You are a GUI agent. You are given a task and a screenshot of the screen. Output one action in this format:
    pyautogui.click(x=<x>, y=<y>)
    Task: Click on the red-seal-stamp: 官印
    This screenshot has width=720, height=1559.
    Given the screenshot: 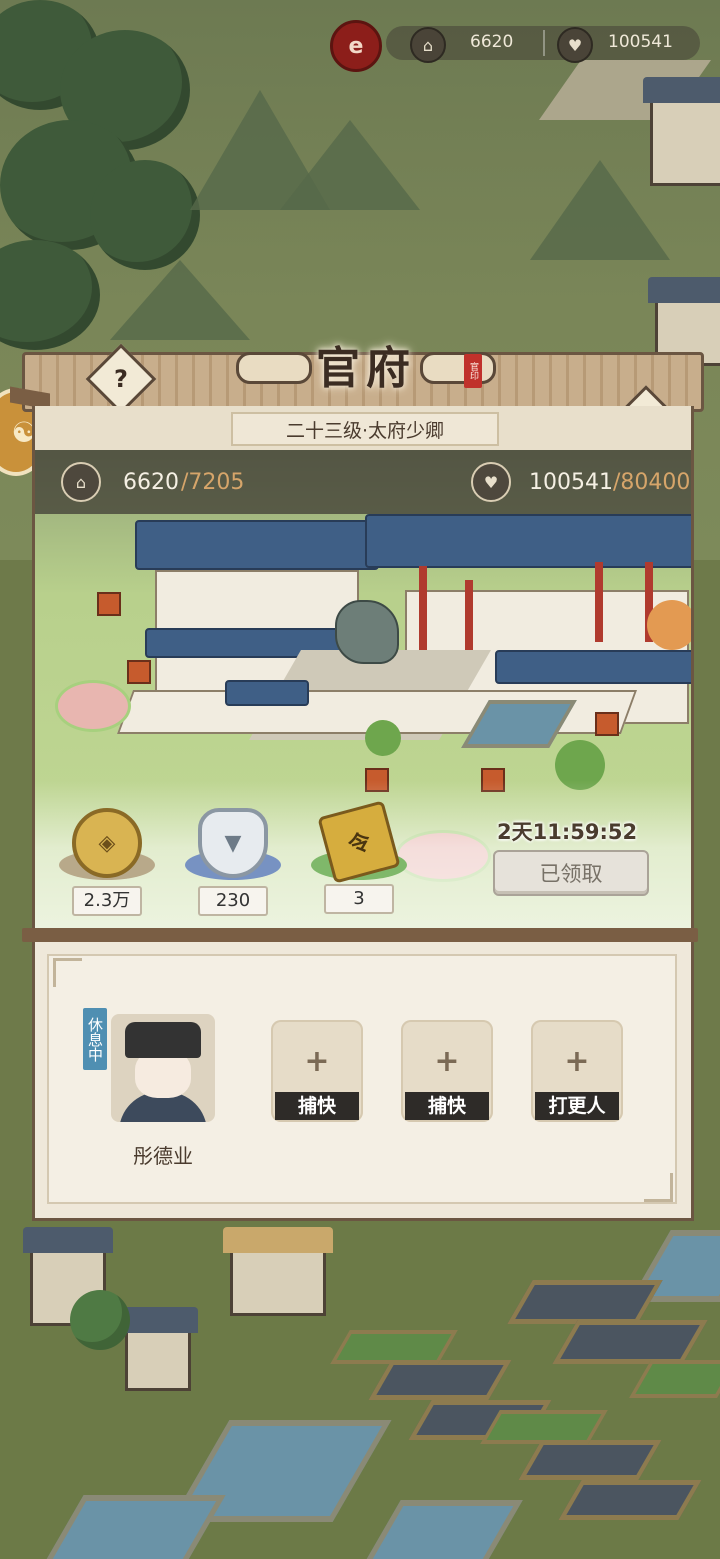 What is the action you would take?
    pyautogui.click(x=473, y=371)
    